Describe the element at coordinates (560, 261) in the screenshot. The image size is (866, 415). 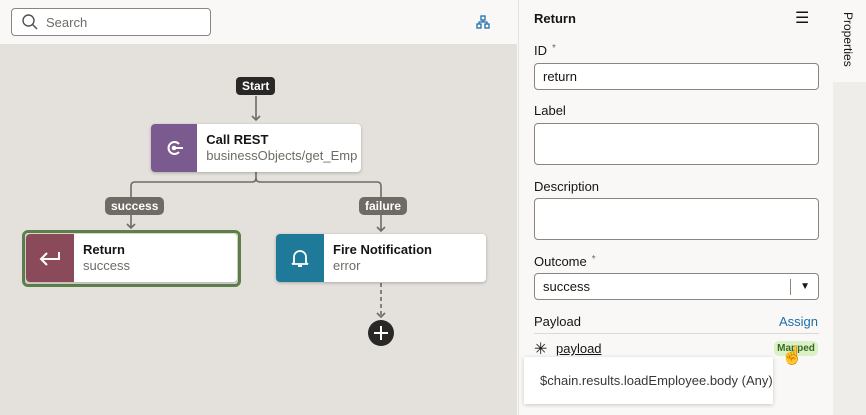
I see `outcome-label: Outcome` at that location.